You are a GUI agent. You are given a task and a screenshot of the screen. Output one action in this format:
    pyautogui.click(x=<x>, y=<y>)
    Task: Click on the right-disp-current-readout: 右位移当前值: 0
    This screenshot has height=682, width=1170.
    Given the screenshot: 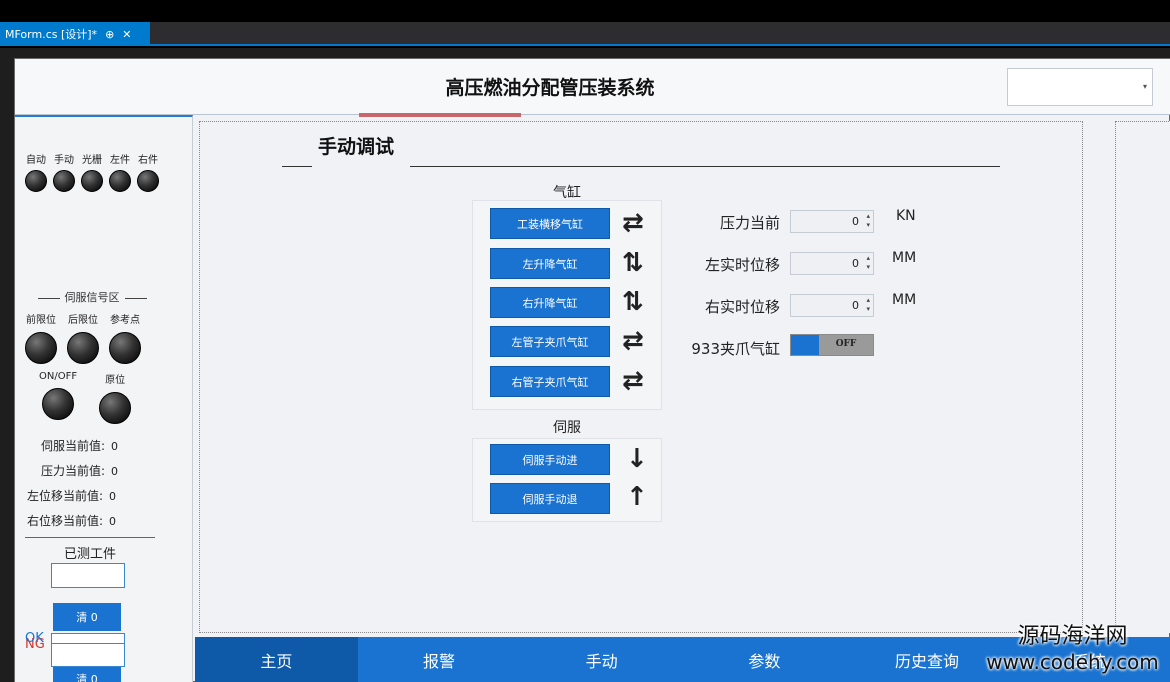 What is the action you would take?
    pyautogui.click(x=71, y=520)
    